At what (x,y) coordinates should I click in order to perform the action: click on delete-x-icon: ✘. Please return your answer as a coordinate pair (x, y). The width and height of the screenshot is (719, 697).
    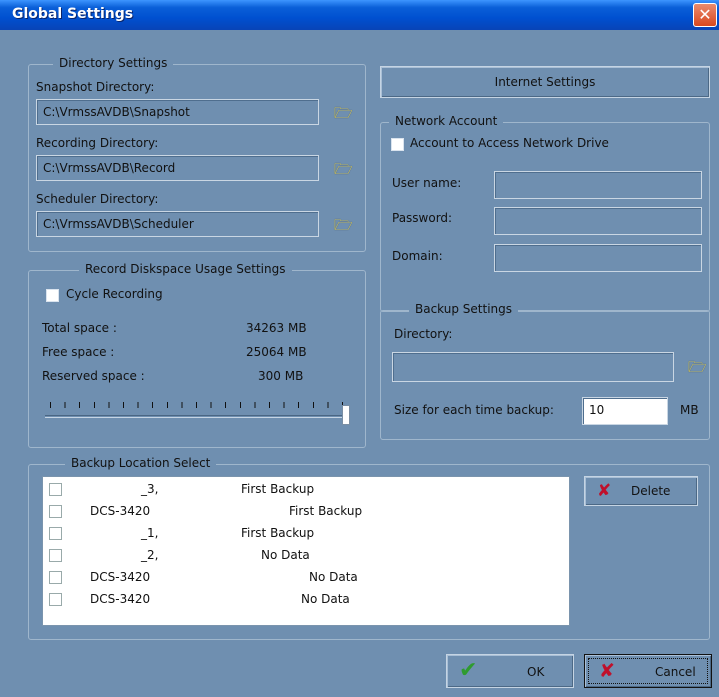
    Looking at the image, I should click on (604, 491).